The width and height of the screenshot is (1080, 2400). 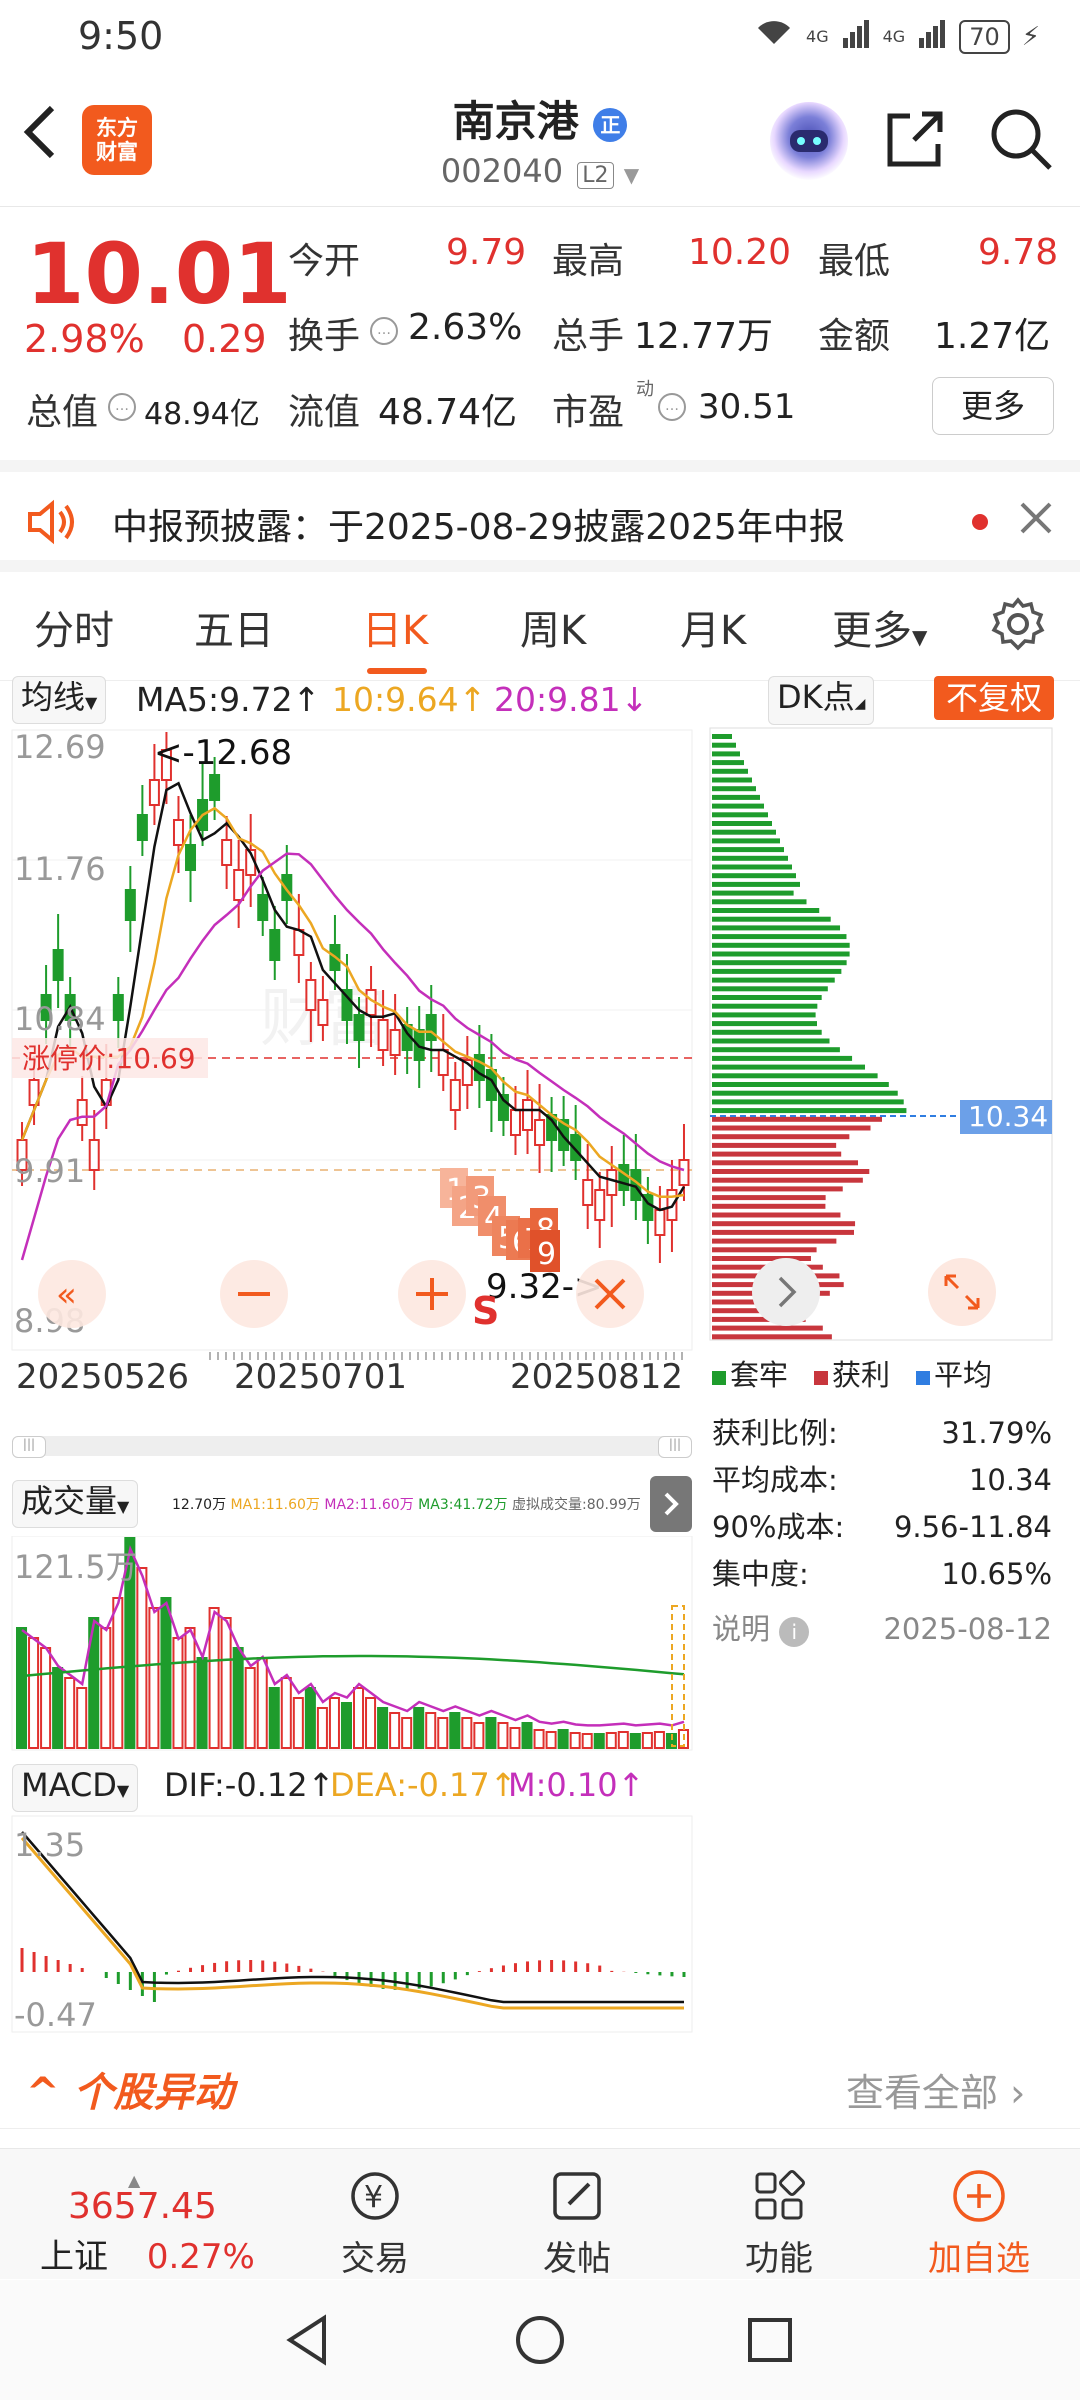 What do you see at coordinates (395, 627) in the screenshot?
I see `tab-daily-k: 日K` at bounding box center [395, 627].